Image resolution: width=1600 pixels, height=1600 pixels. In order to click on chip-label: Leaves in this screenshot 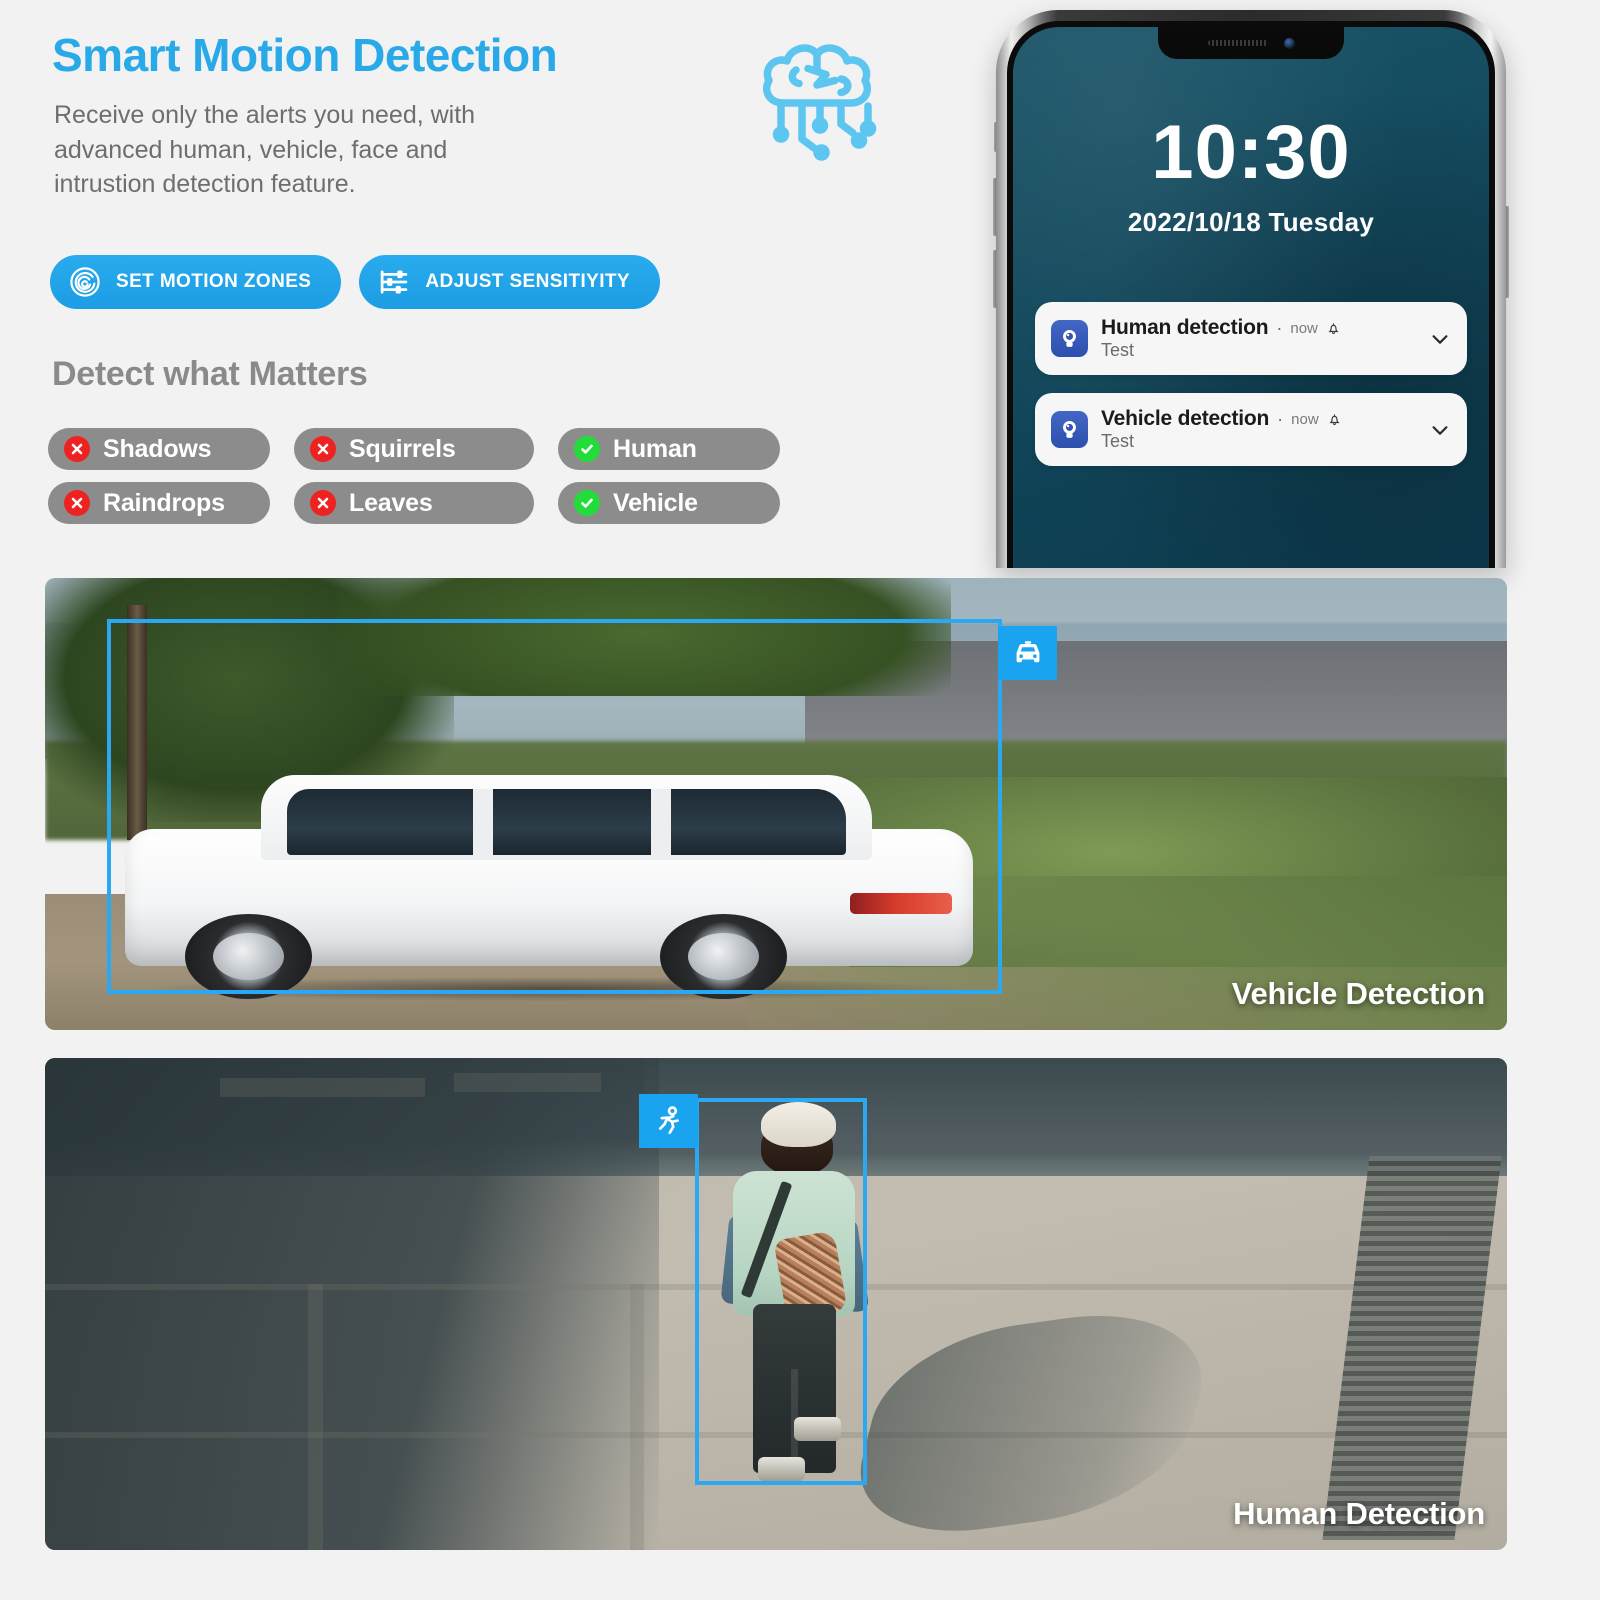, I will do `click(391, 502)`.